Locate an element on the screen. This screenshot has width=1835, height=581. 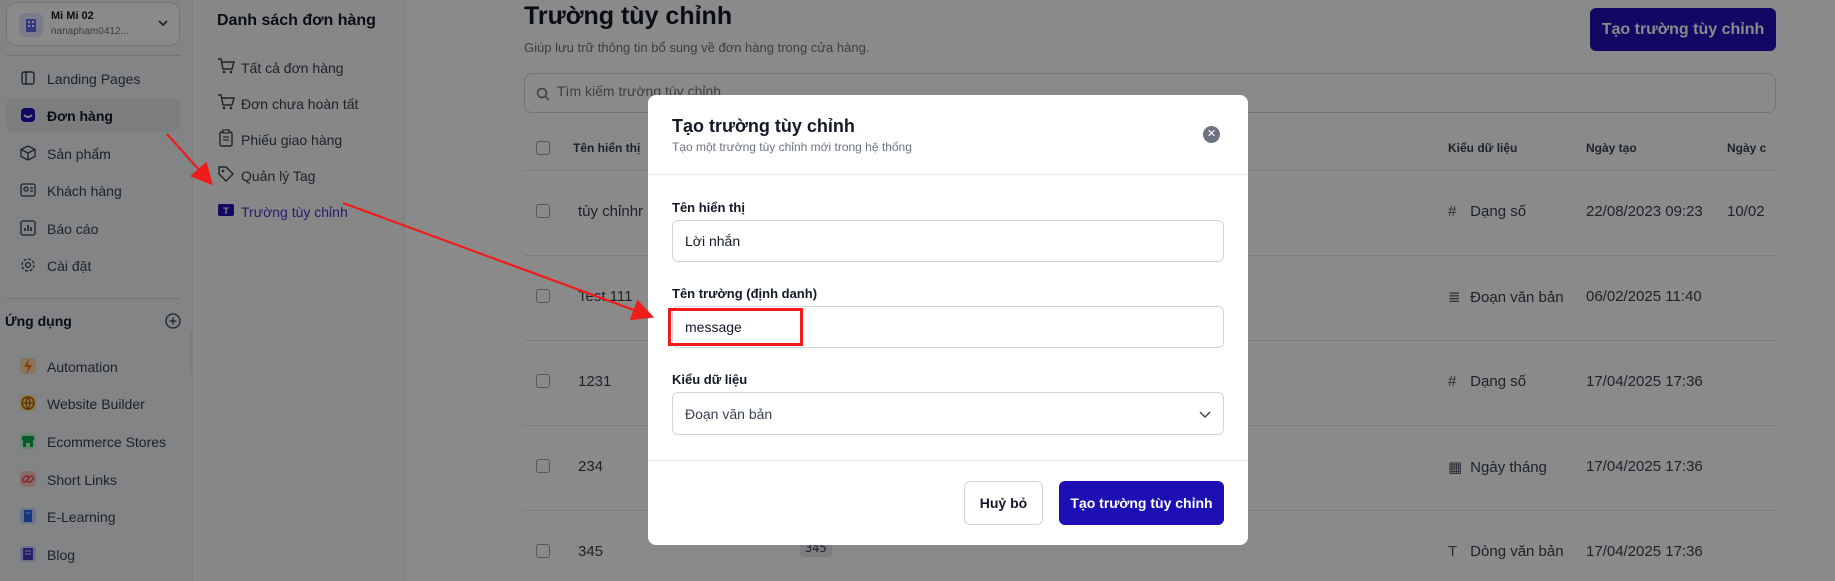
annotation-arrows is located at coordinates (410, 227).